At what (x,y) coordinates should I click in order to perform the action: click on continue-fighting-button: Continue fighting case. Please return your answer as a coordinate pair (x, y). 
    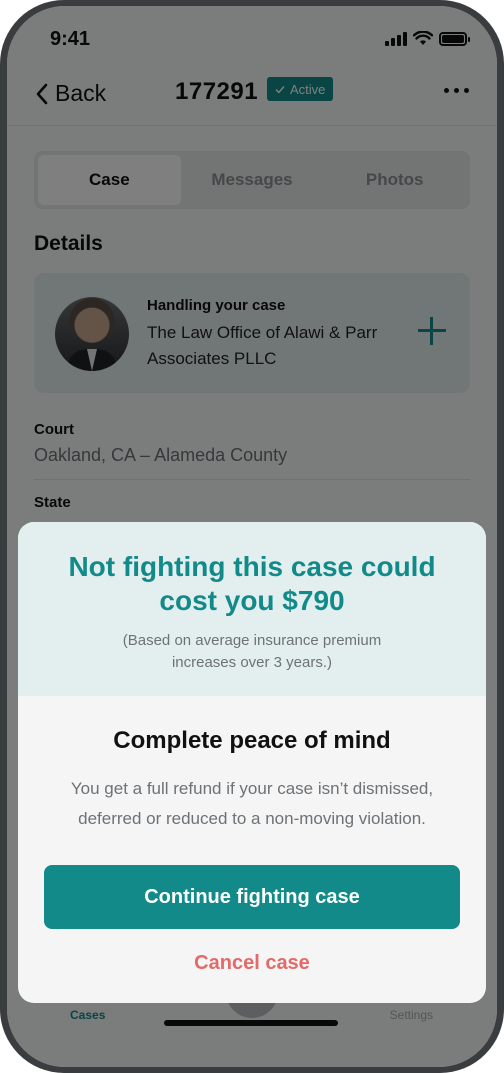
    Looking at the image, I should click on (252, 897).